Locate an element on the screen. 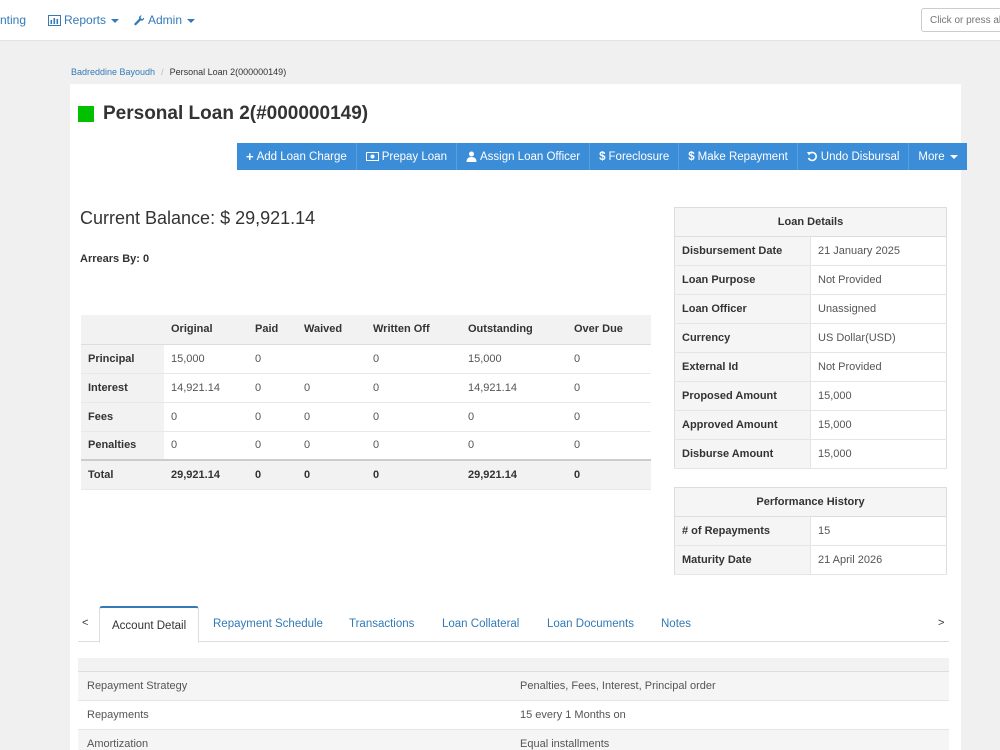 This screenshot has height=750, width=1000. top-navbar: nting Reports Admin is located at coordinates (500, 20).